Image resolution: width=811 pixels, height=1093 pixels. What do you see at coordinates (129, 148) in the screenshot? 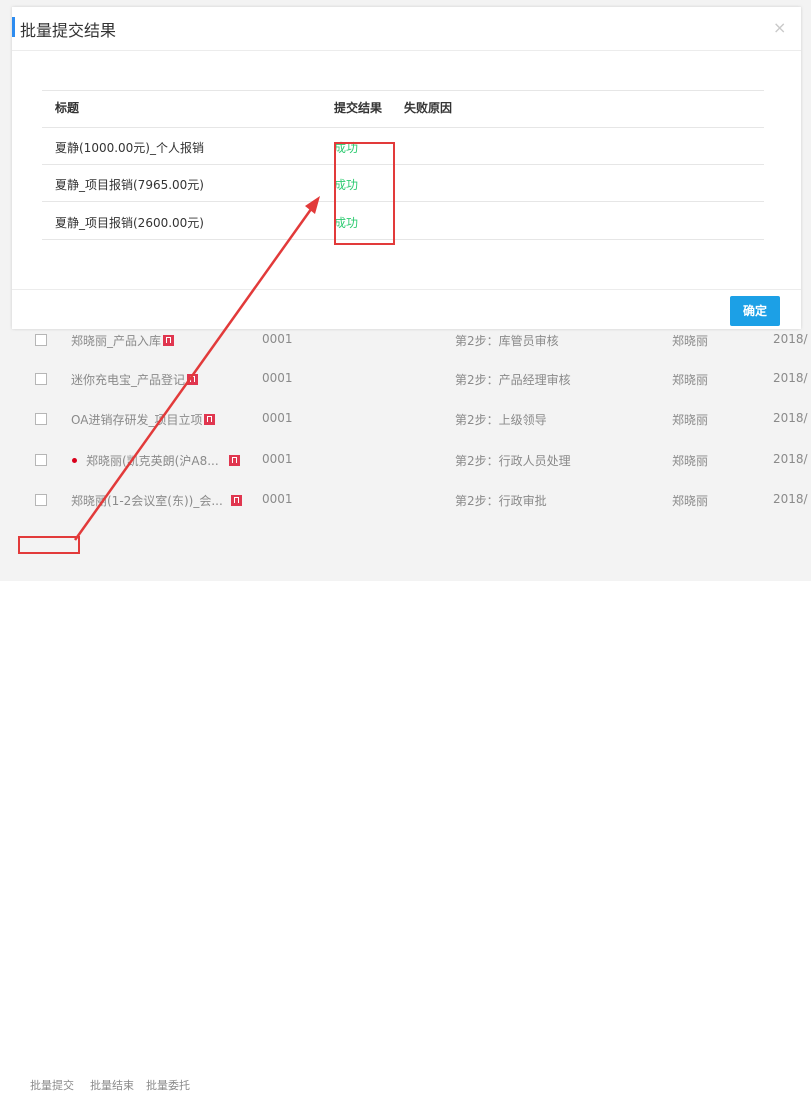
I see `row-title: 夏静(1000.00元)_个人报销` at bounding box center [129, 148].